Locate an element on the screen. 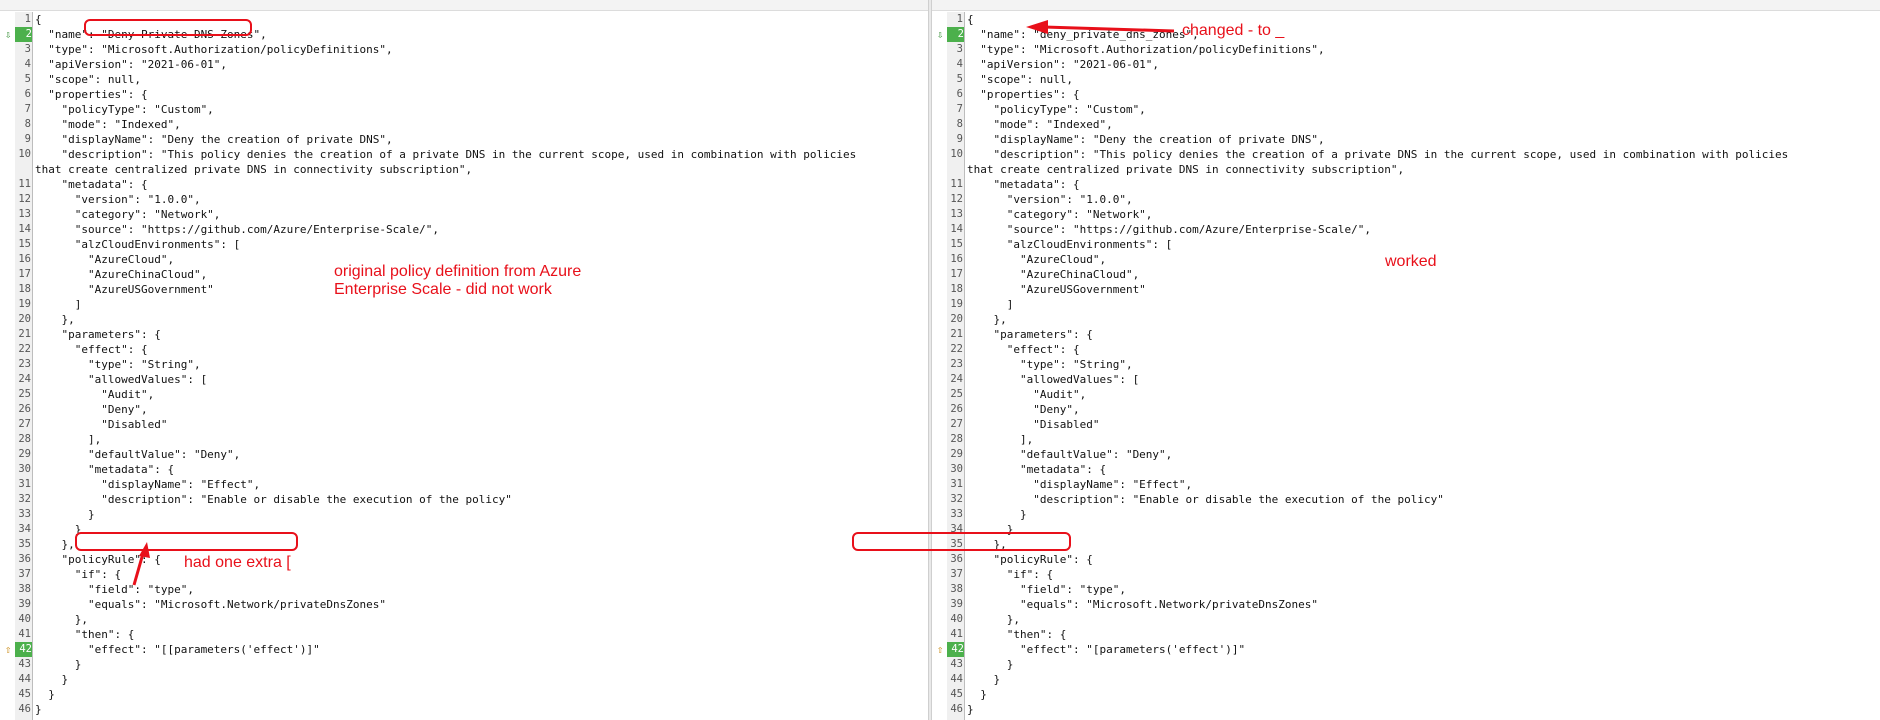 This screenshot has width=1880, height=720. line-number: 20 is located at coordinates (956, 319).